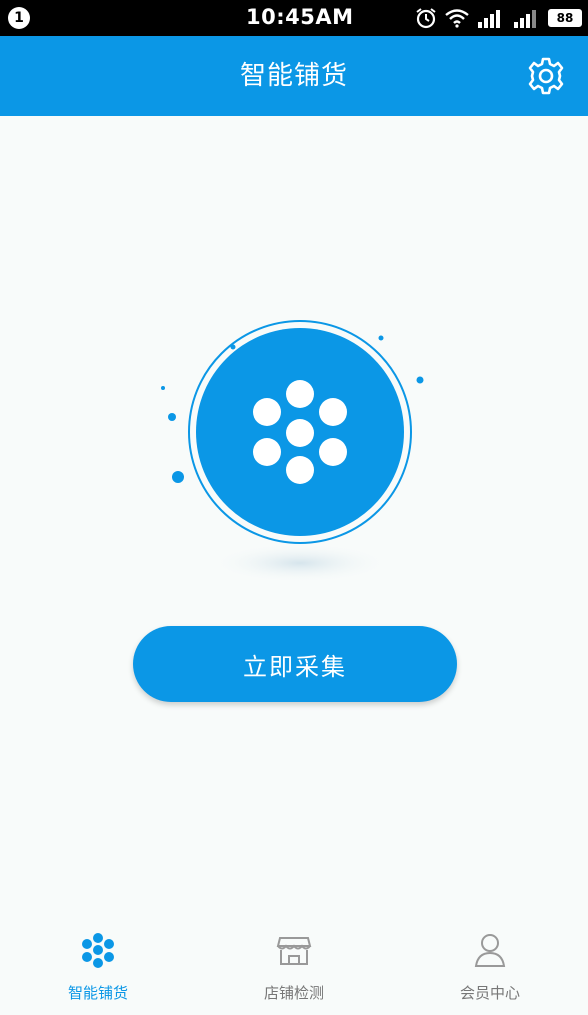 The width and height of the screenshot is (588, 1015). I want to click on nav-label: 店铺检测, so click(293, 993).